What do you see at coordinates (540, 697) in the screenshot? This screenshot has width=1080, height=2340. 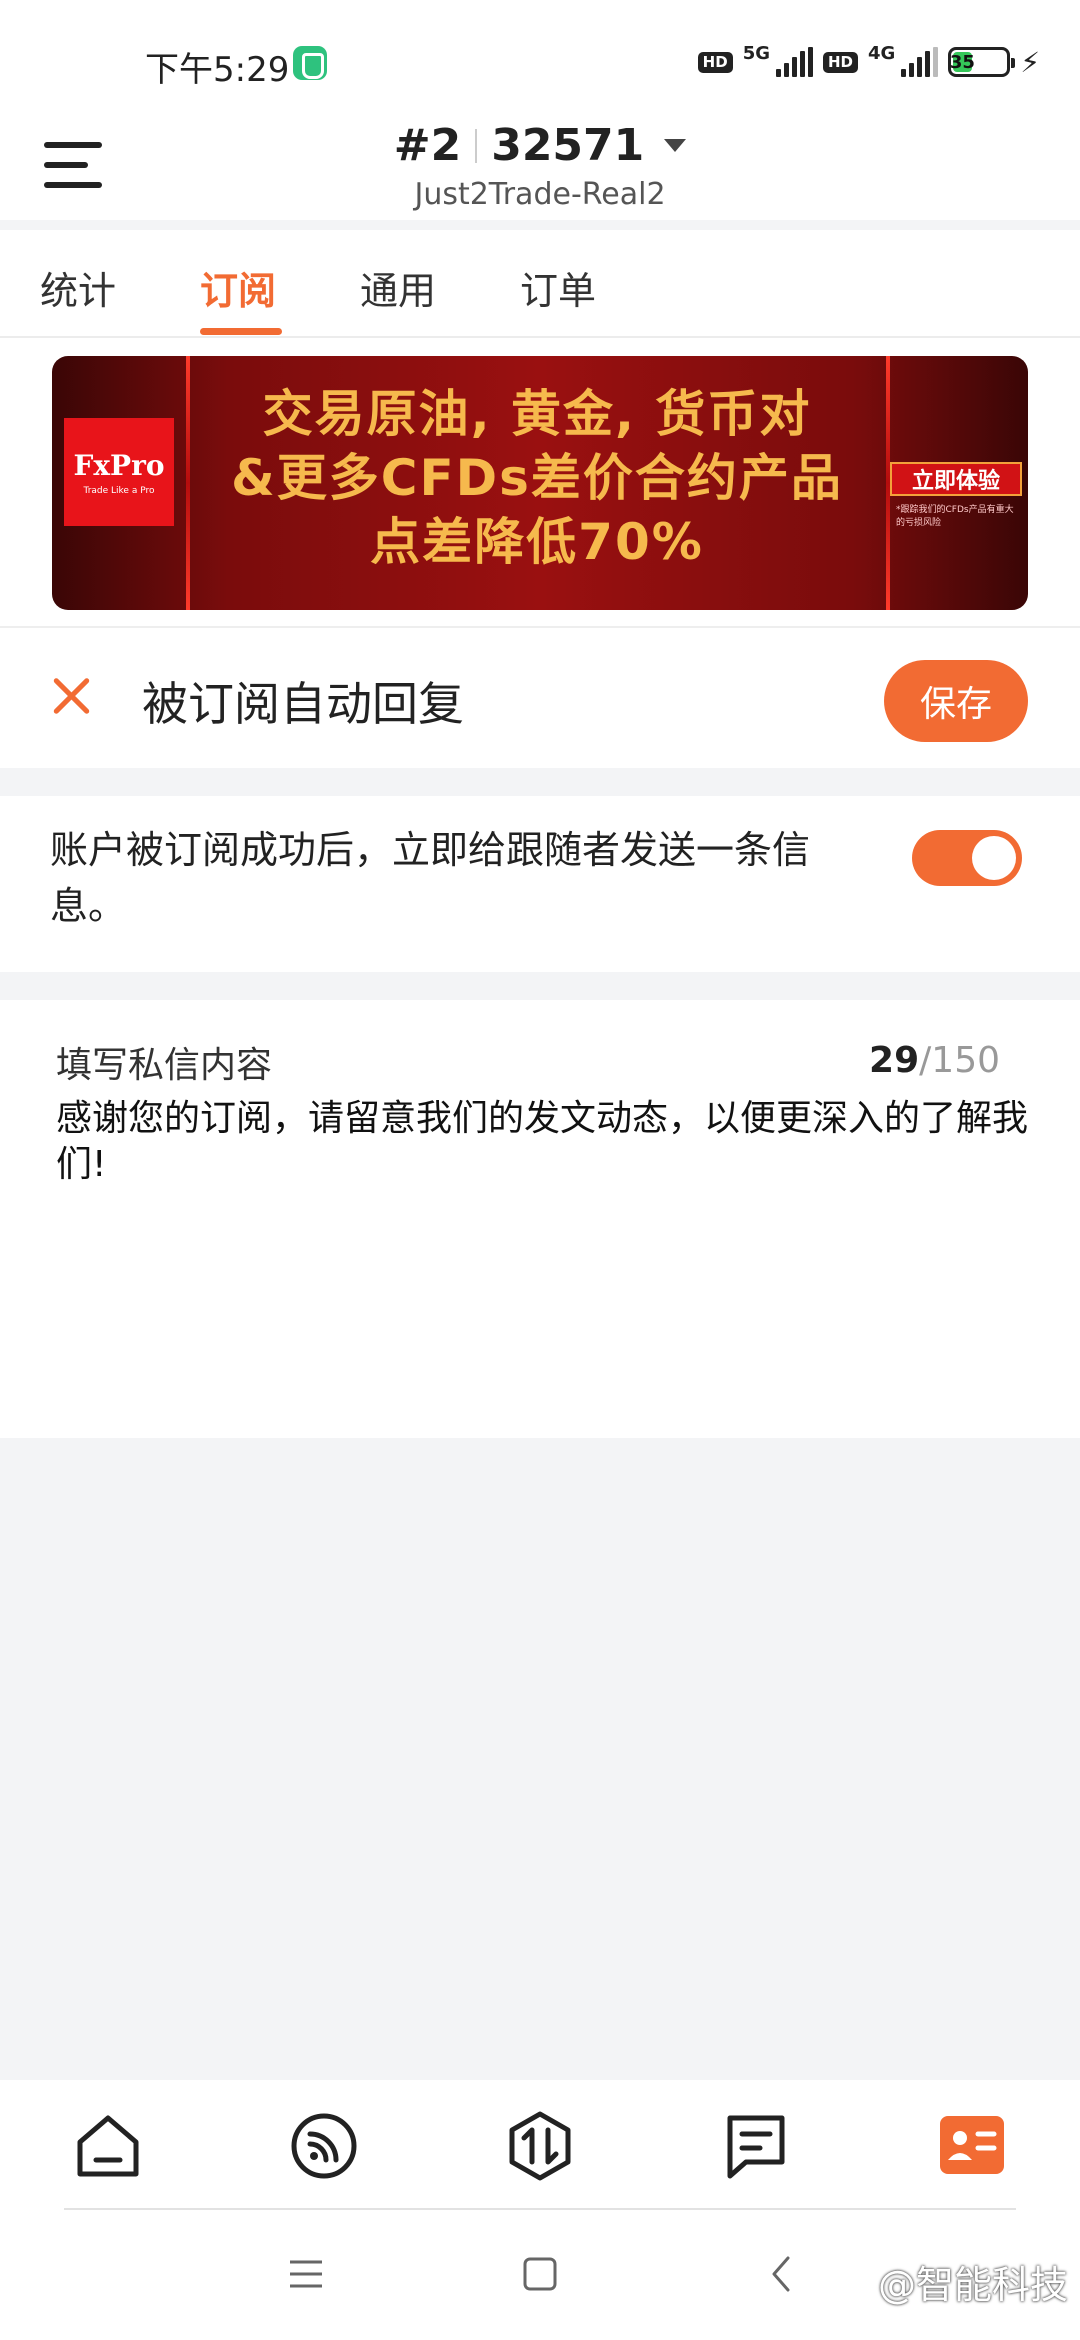 I see `editor-title-row: 被订阅自动回复 保存` at bounding box center [540, 697].